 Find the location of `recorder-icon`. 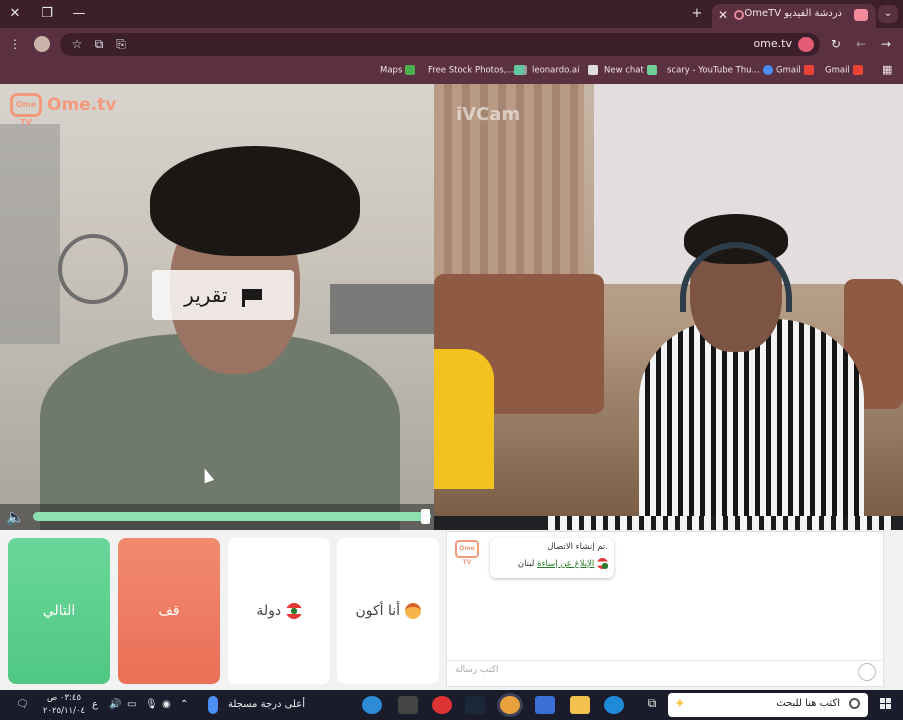

recorder-icon is located at coordinates (442, 705).